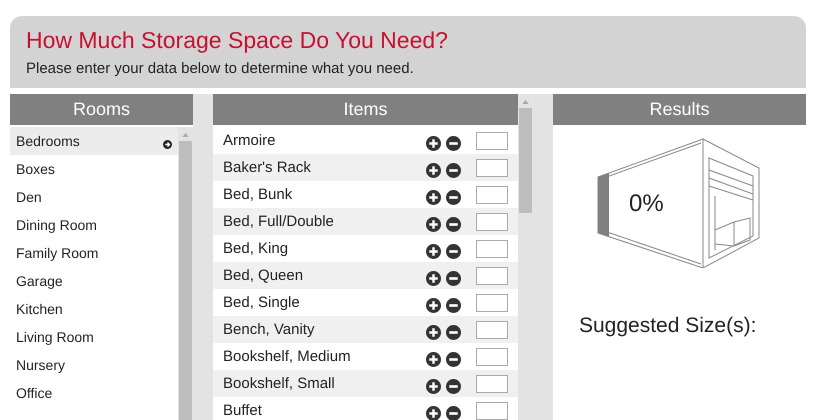 The image size is (818, 420). What do you see at coordinates (287, 356) in the screenshot?
I see `item-name: Bookshelf, Medium` at bounding box center [287, 356].